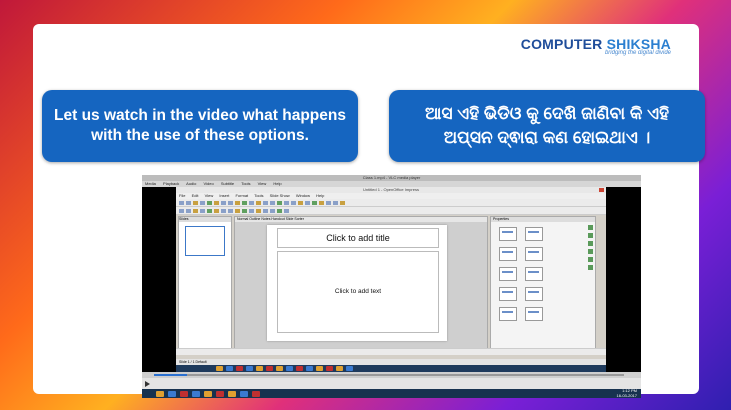 Image resolution: width=731 pixels, height=410 pixels. Describe the element at coordinates (391, 383) in the screenshot. I see `player-controls` at that location.